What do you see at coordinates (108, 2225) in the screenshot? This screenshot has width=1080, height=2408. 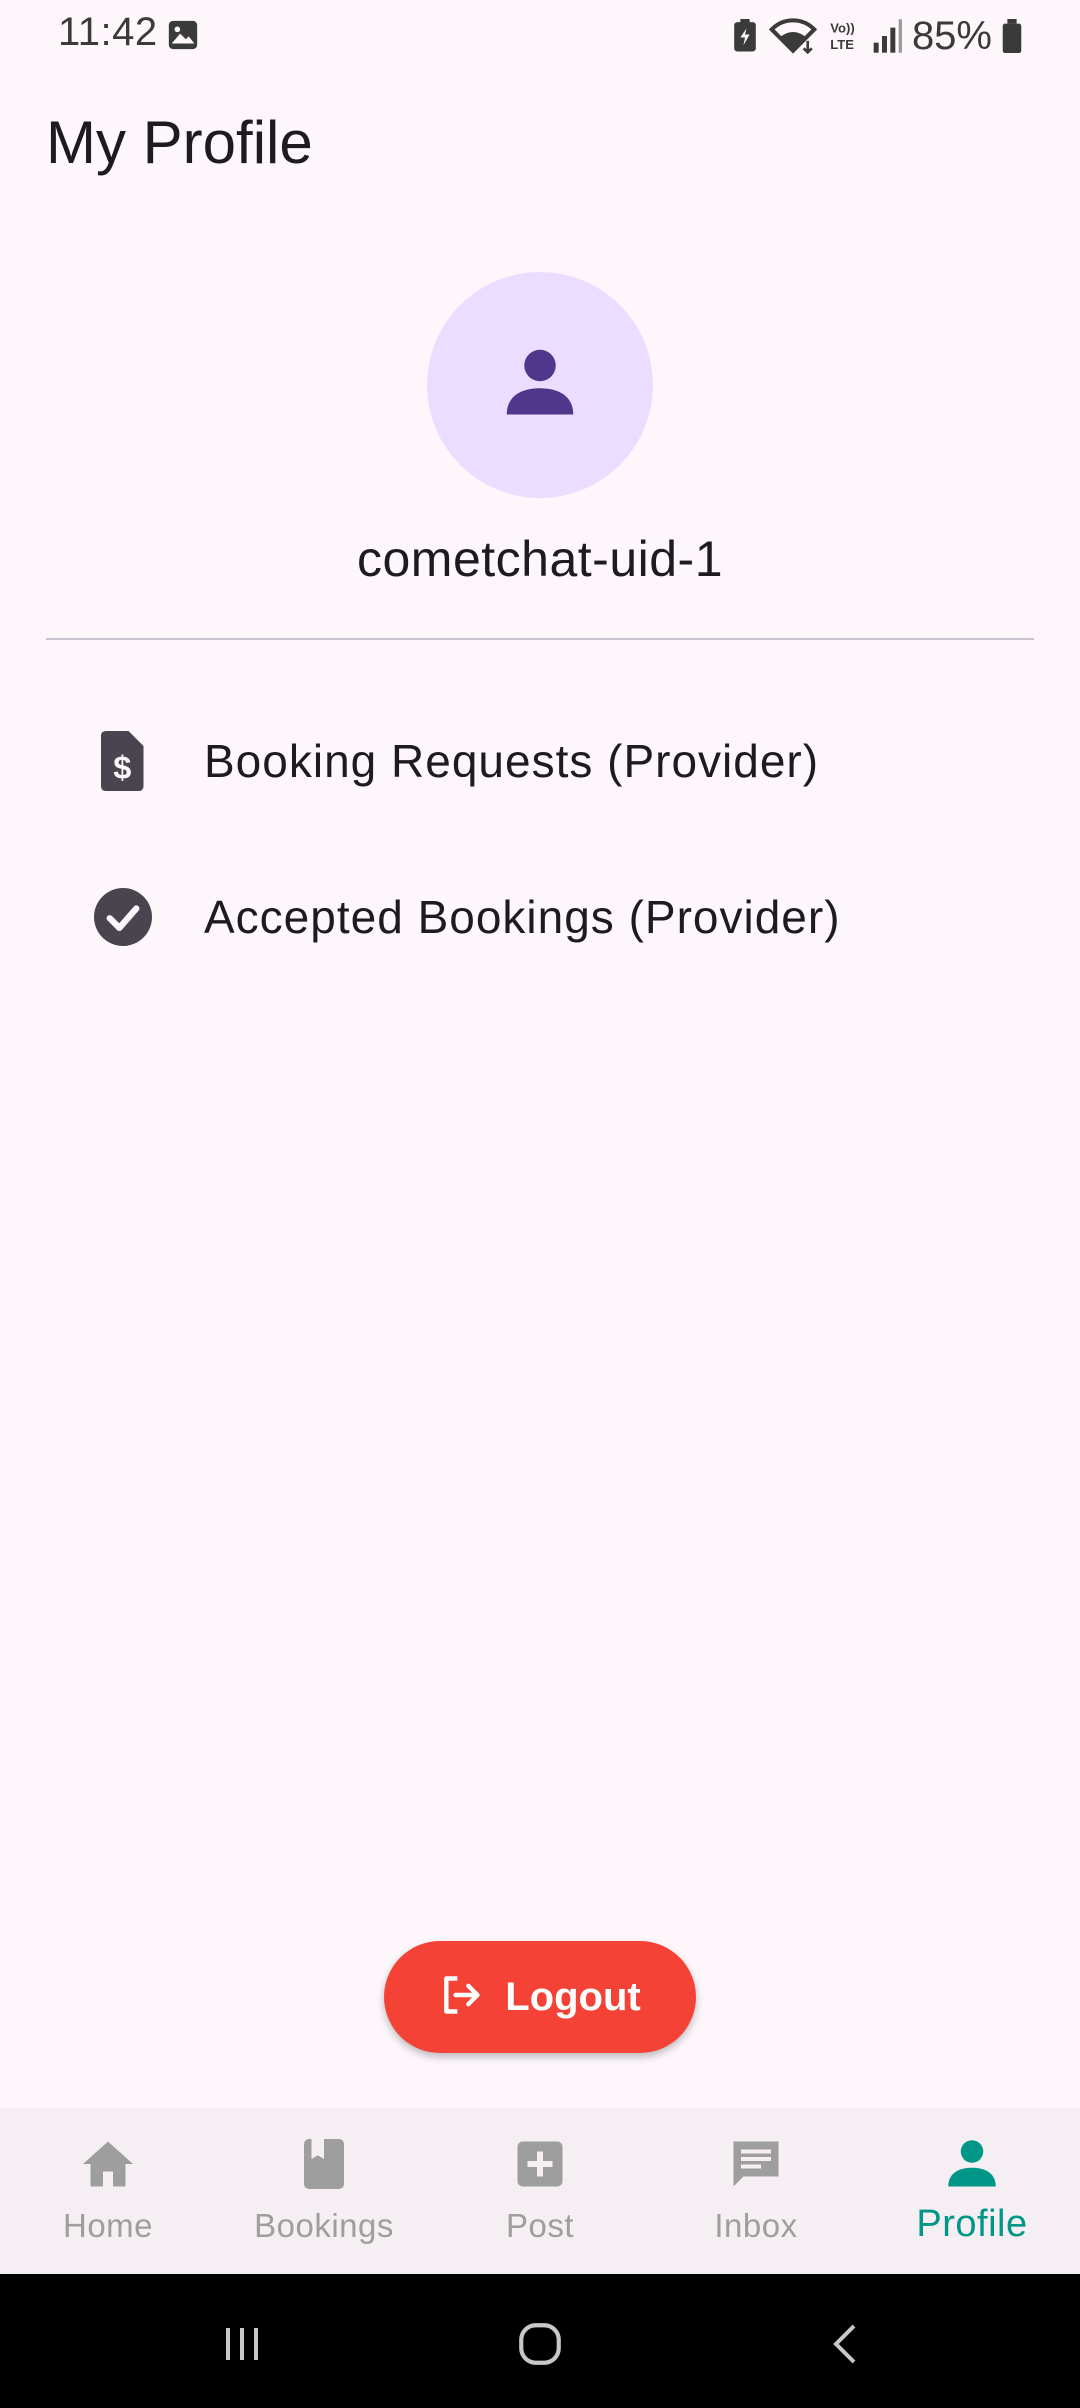 I see `nav-label-home: Home` at bounding box center [108, 2225].